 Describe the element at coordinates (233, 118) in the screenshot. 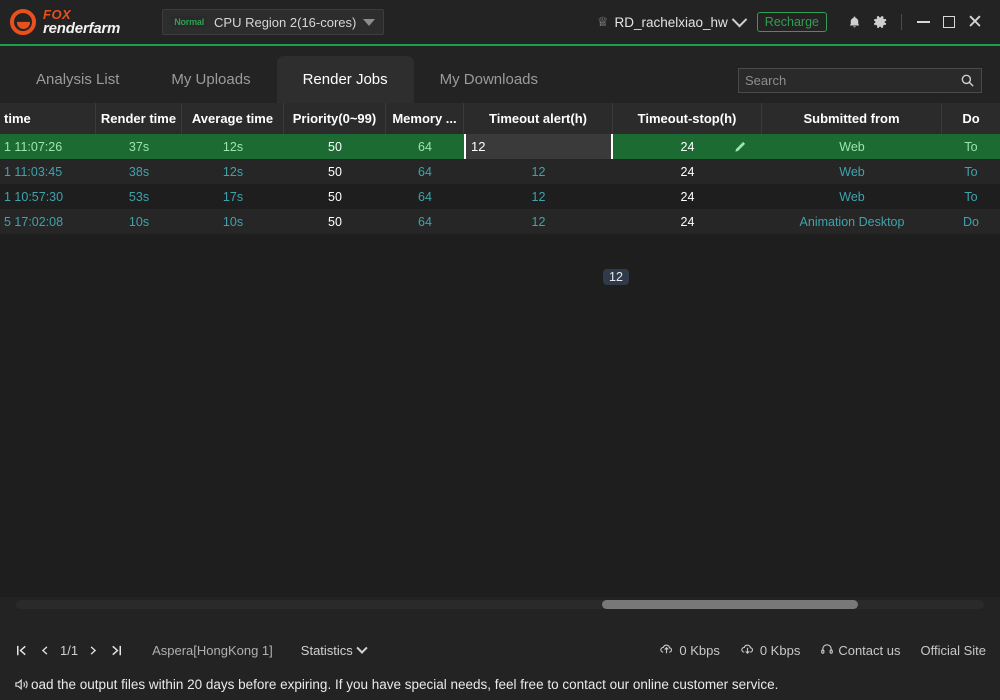

I see `column-header-average_time: Average time` at that location.